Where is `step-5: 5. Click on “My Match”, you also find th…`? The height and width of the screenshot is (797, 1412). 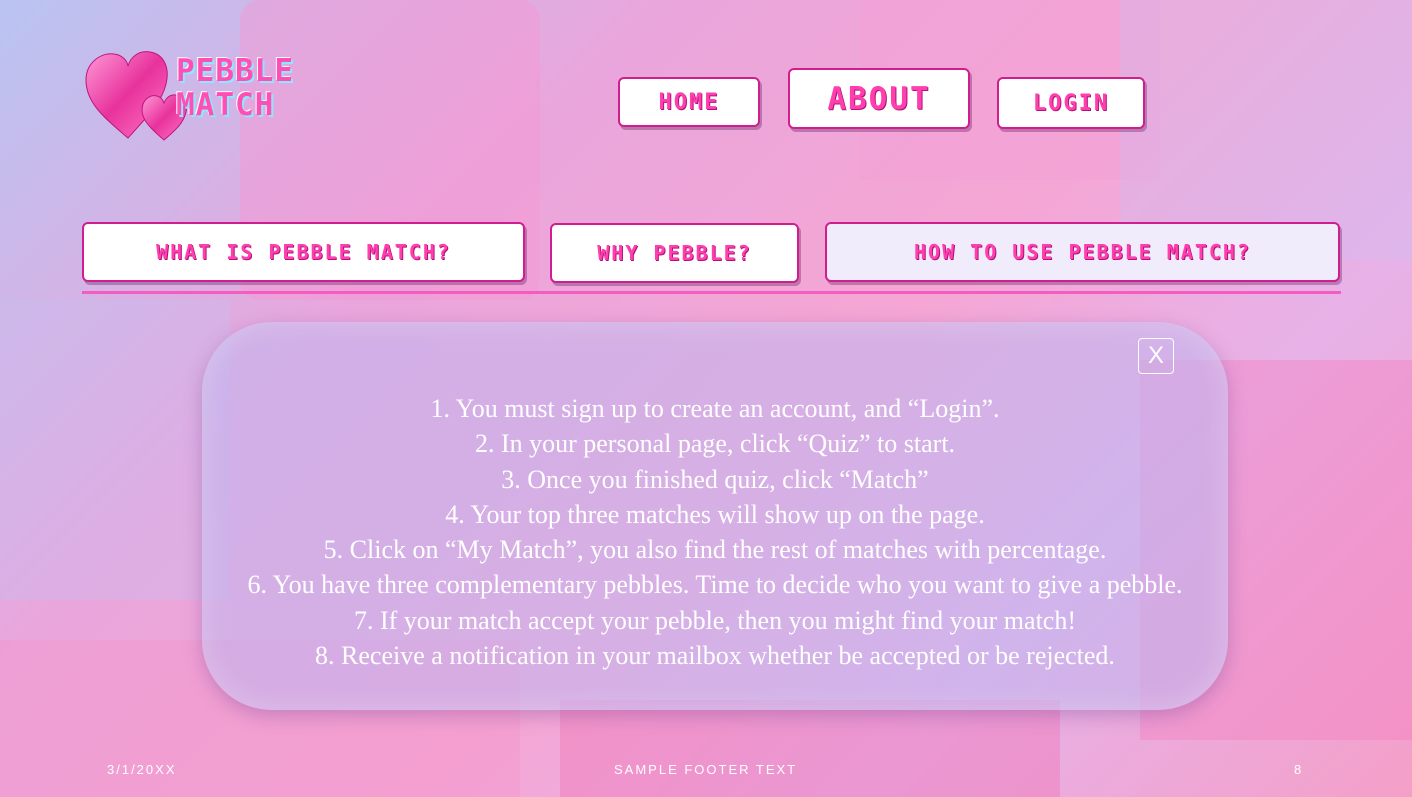 step-5: 5. Click on “My Match”, you also find th… is located at coordinates (715, 550).